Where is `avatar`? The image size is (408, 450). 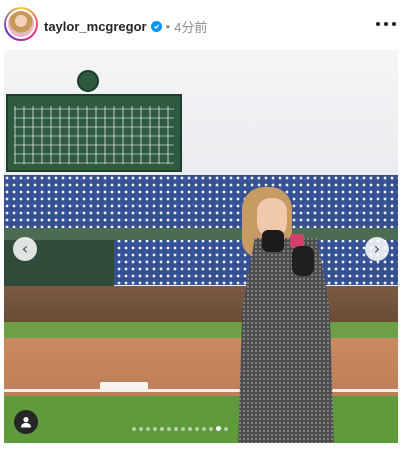 avatar is located at coordinates (21, 24).